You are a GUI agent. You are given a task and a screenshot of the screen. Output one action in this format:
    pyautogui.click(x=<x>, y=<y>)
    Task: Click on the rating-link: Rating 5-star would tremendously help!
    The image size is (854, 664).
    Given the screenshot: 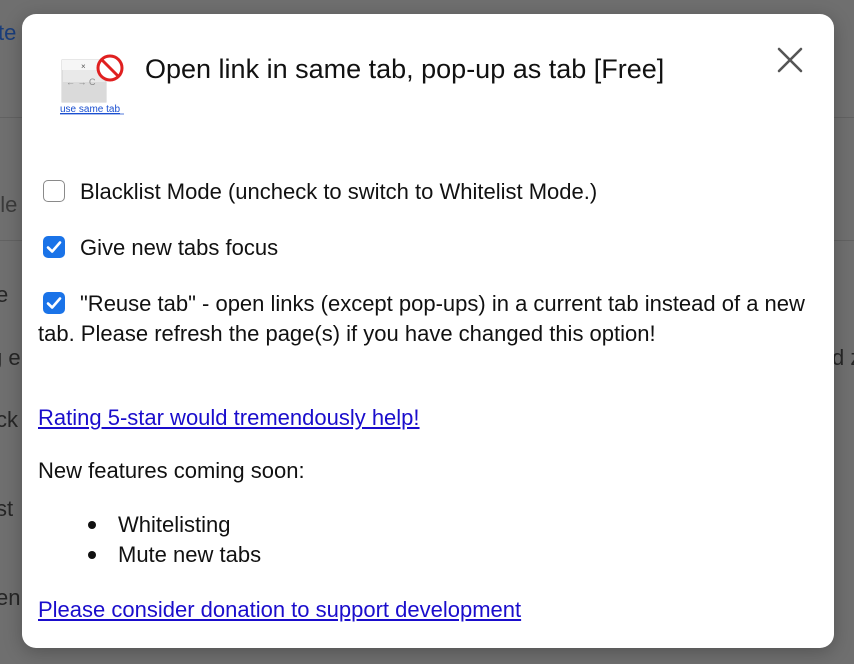 What is the action you would take?
    pyautogui.click(x=229, y=418)
    